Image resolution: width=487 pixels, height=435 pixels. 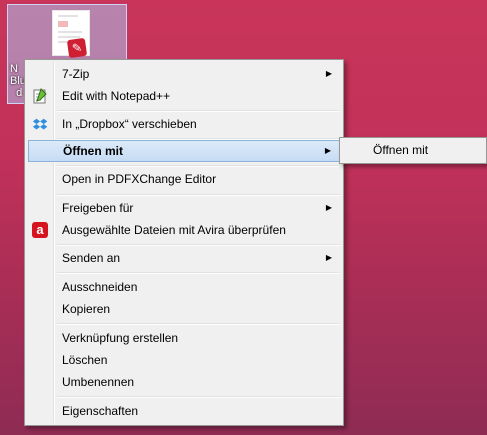 What do you see at coordinates (184, 309) in the screenshot?
I see `menu-item-copy: Kopieren` at bounding box center [184, 309].